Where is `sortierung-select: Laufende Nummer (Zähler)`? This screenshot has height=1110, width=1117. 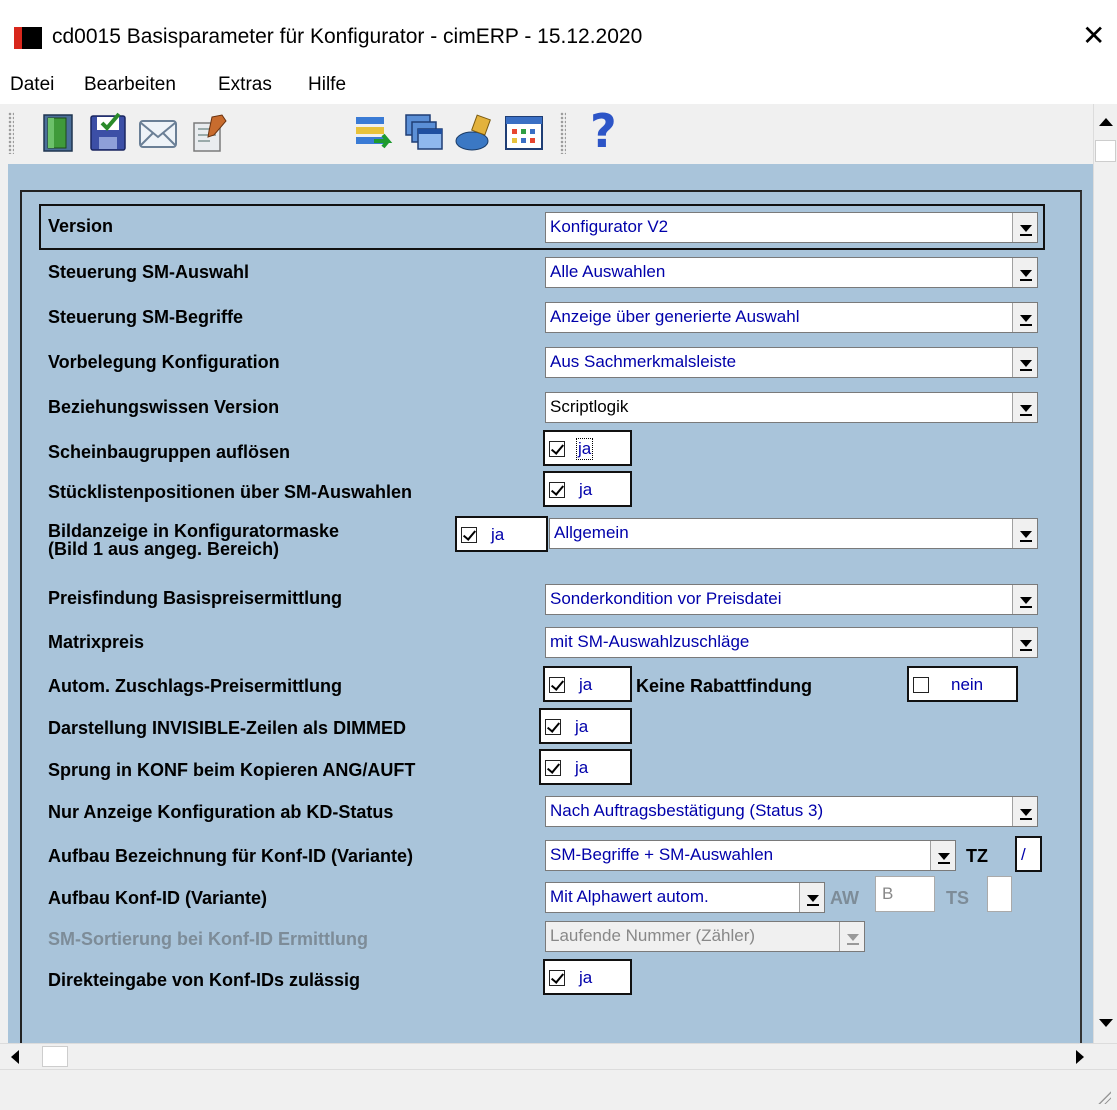 sortierung-select: Laufende Nummer (Zähler) is located at coordinates (705, 936).